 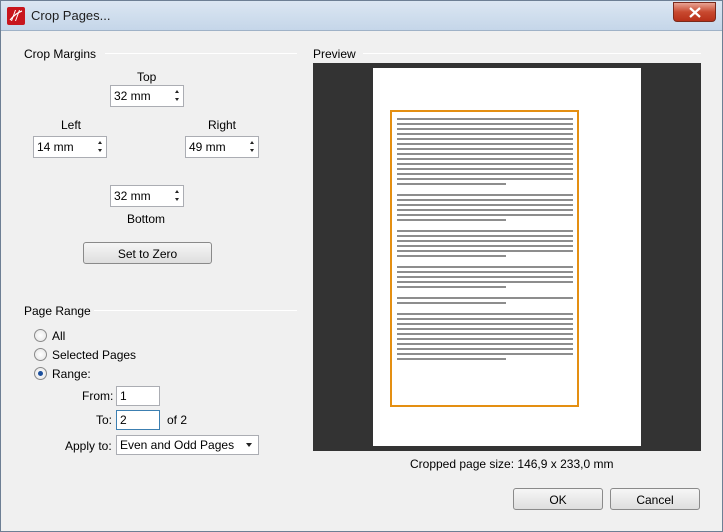 I want to click on crop-margins-heading: Crop Margins, so click(x=60, y=54).